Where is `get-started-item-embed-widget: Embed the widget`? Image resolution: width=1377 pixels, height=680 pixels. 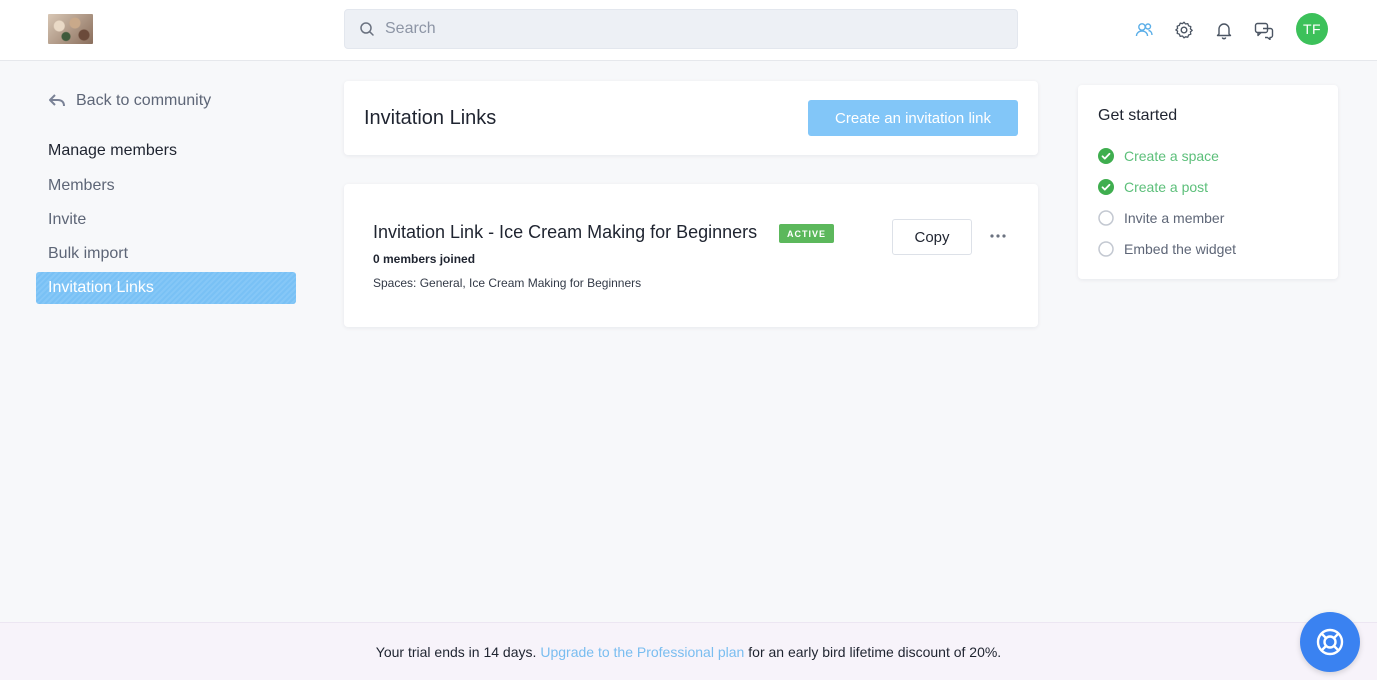
get-started-item-embed-widget: Embed the widget is located at coordinates (1167, 249).